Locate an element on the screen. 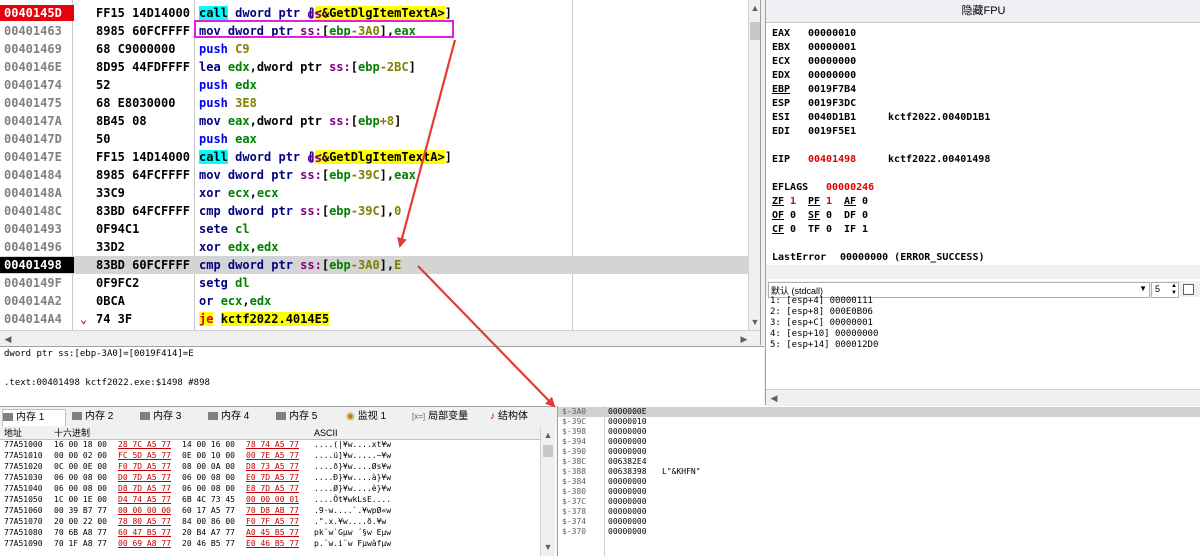 The width and height of the screenshot is (1200, 556). disasm-row: 004014A4 ⌄ 74 3F je kctf2022.4014E5 is located at coordinates (374, 319).